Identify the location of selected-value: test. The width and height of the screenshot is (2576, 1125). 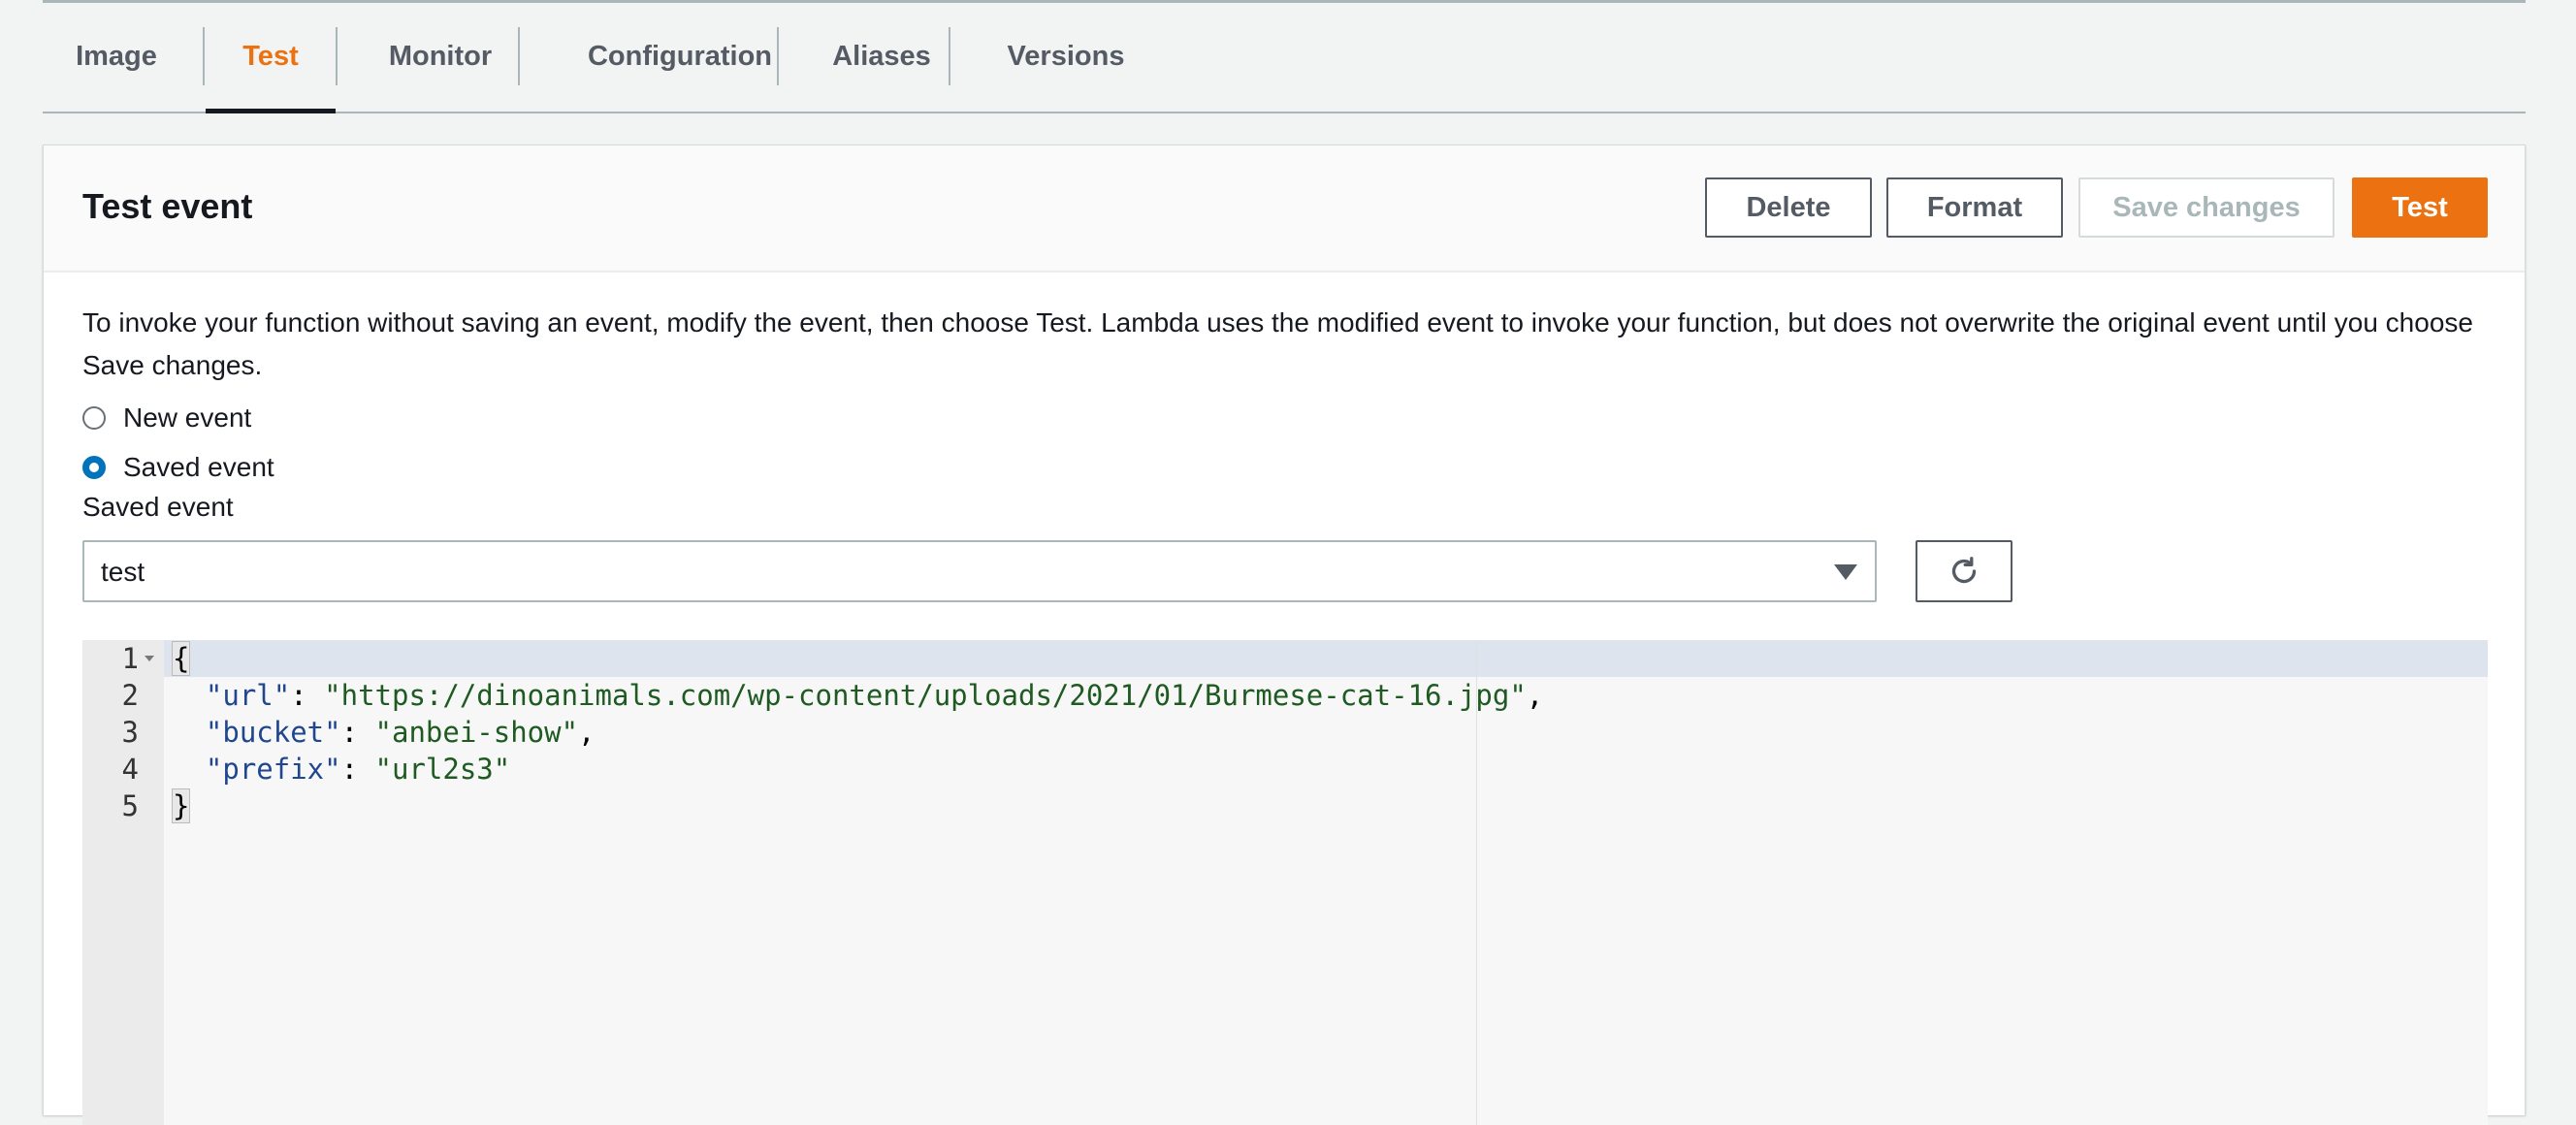
(123, 572).